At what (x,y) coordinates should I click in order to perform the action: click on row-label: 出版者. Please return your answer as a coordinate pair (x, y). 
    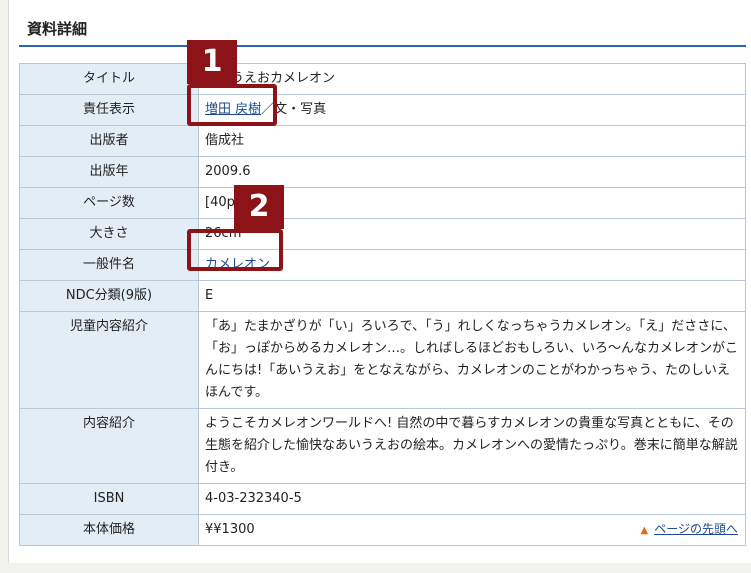
    Looking at the image, I should click on (109, 141).